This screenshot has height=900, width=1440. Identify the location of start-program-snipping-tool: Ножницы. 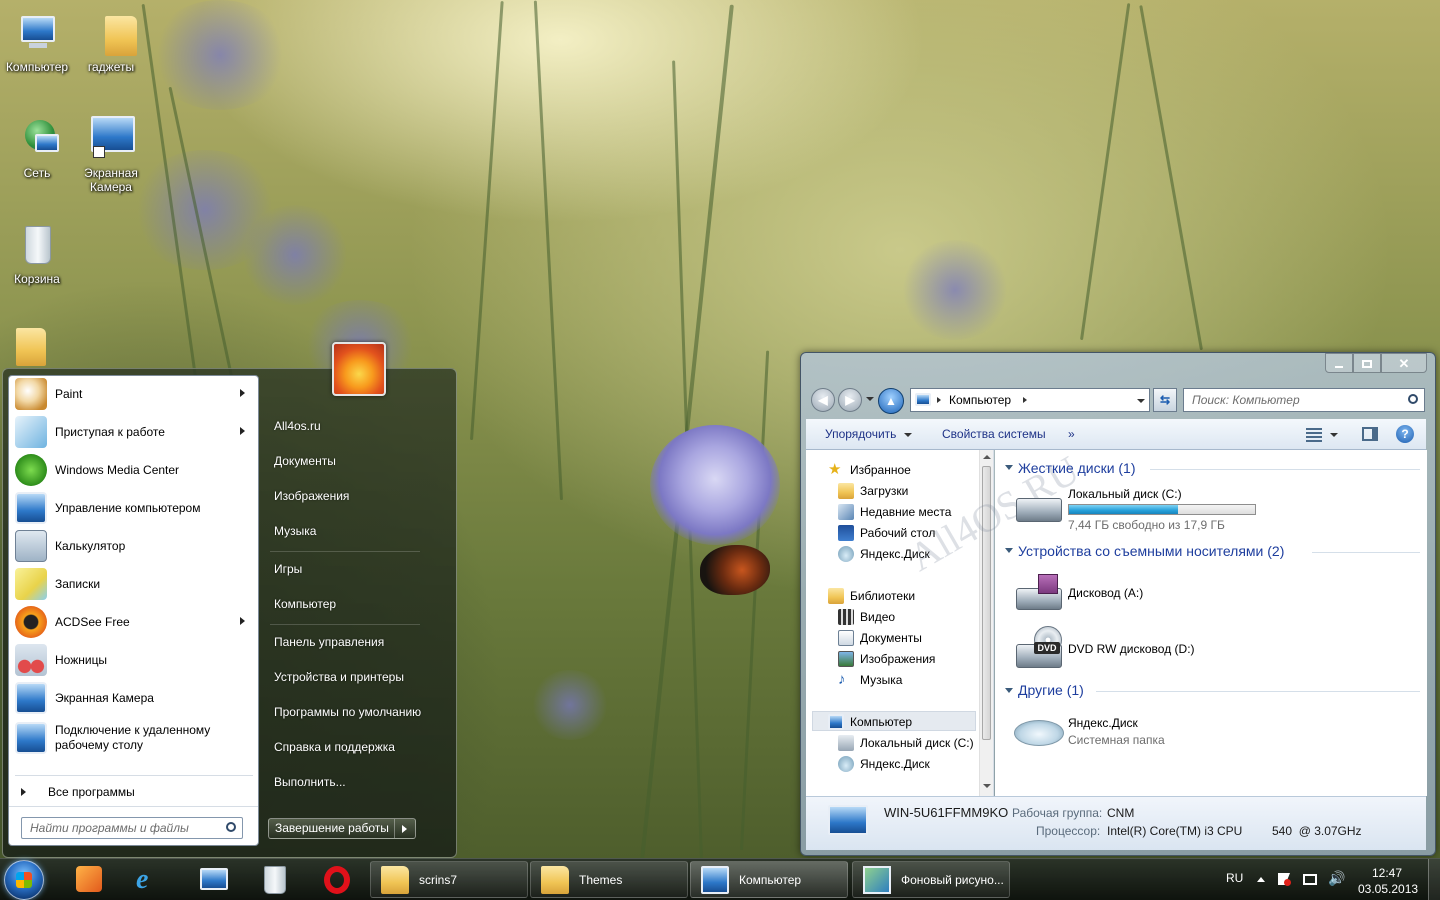
(134, 660).